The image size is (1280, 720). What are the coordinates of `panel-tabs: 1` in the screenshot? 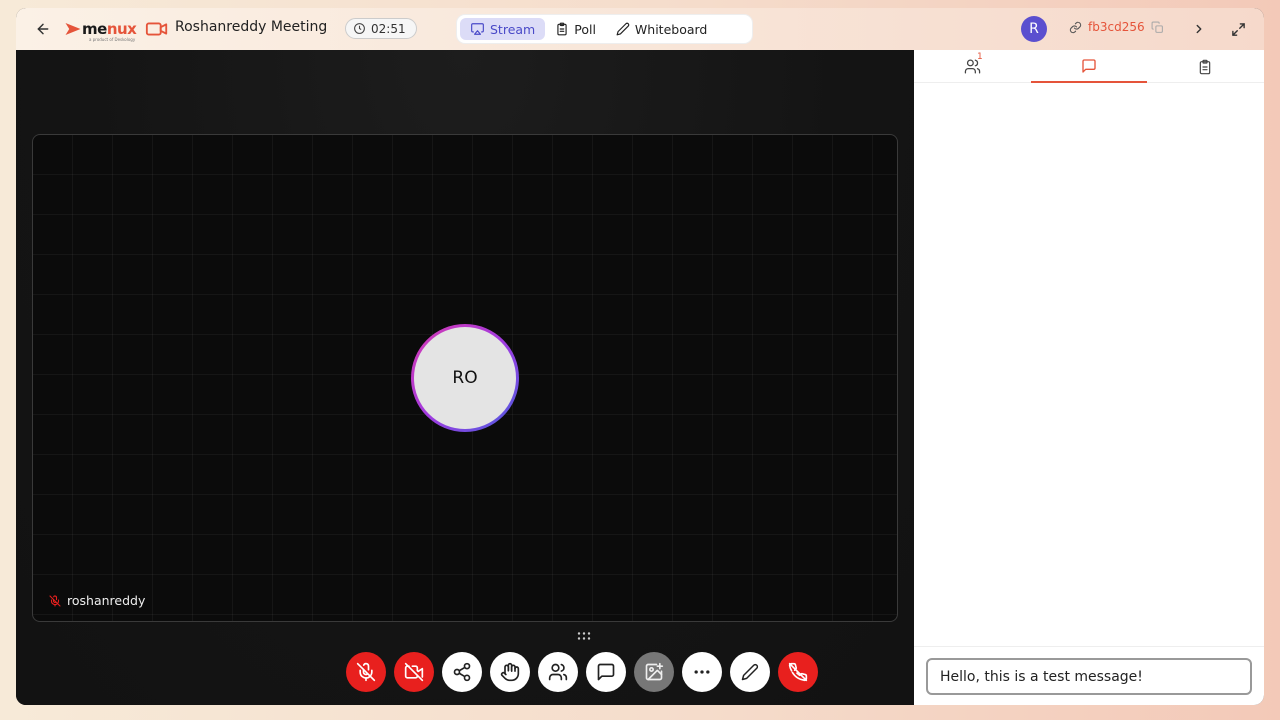 It's located at (1089, 66).